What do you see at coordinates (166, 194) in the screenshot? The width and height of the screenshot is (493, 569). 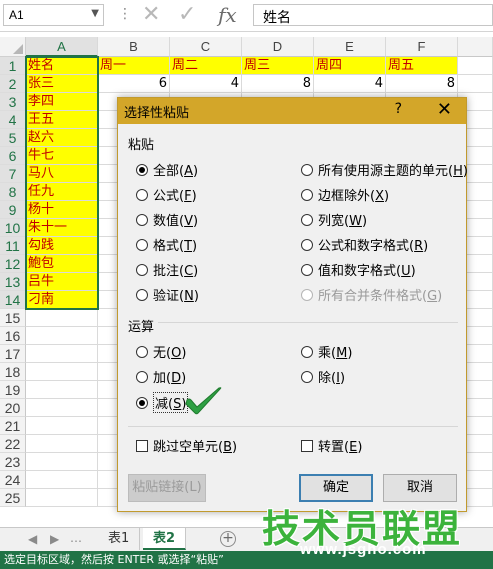 I see `paste-option-left: 公式(F)` at bounding box center [166, 194].